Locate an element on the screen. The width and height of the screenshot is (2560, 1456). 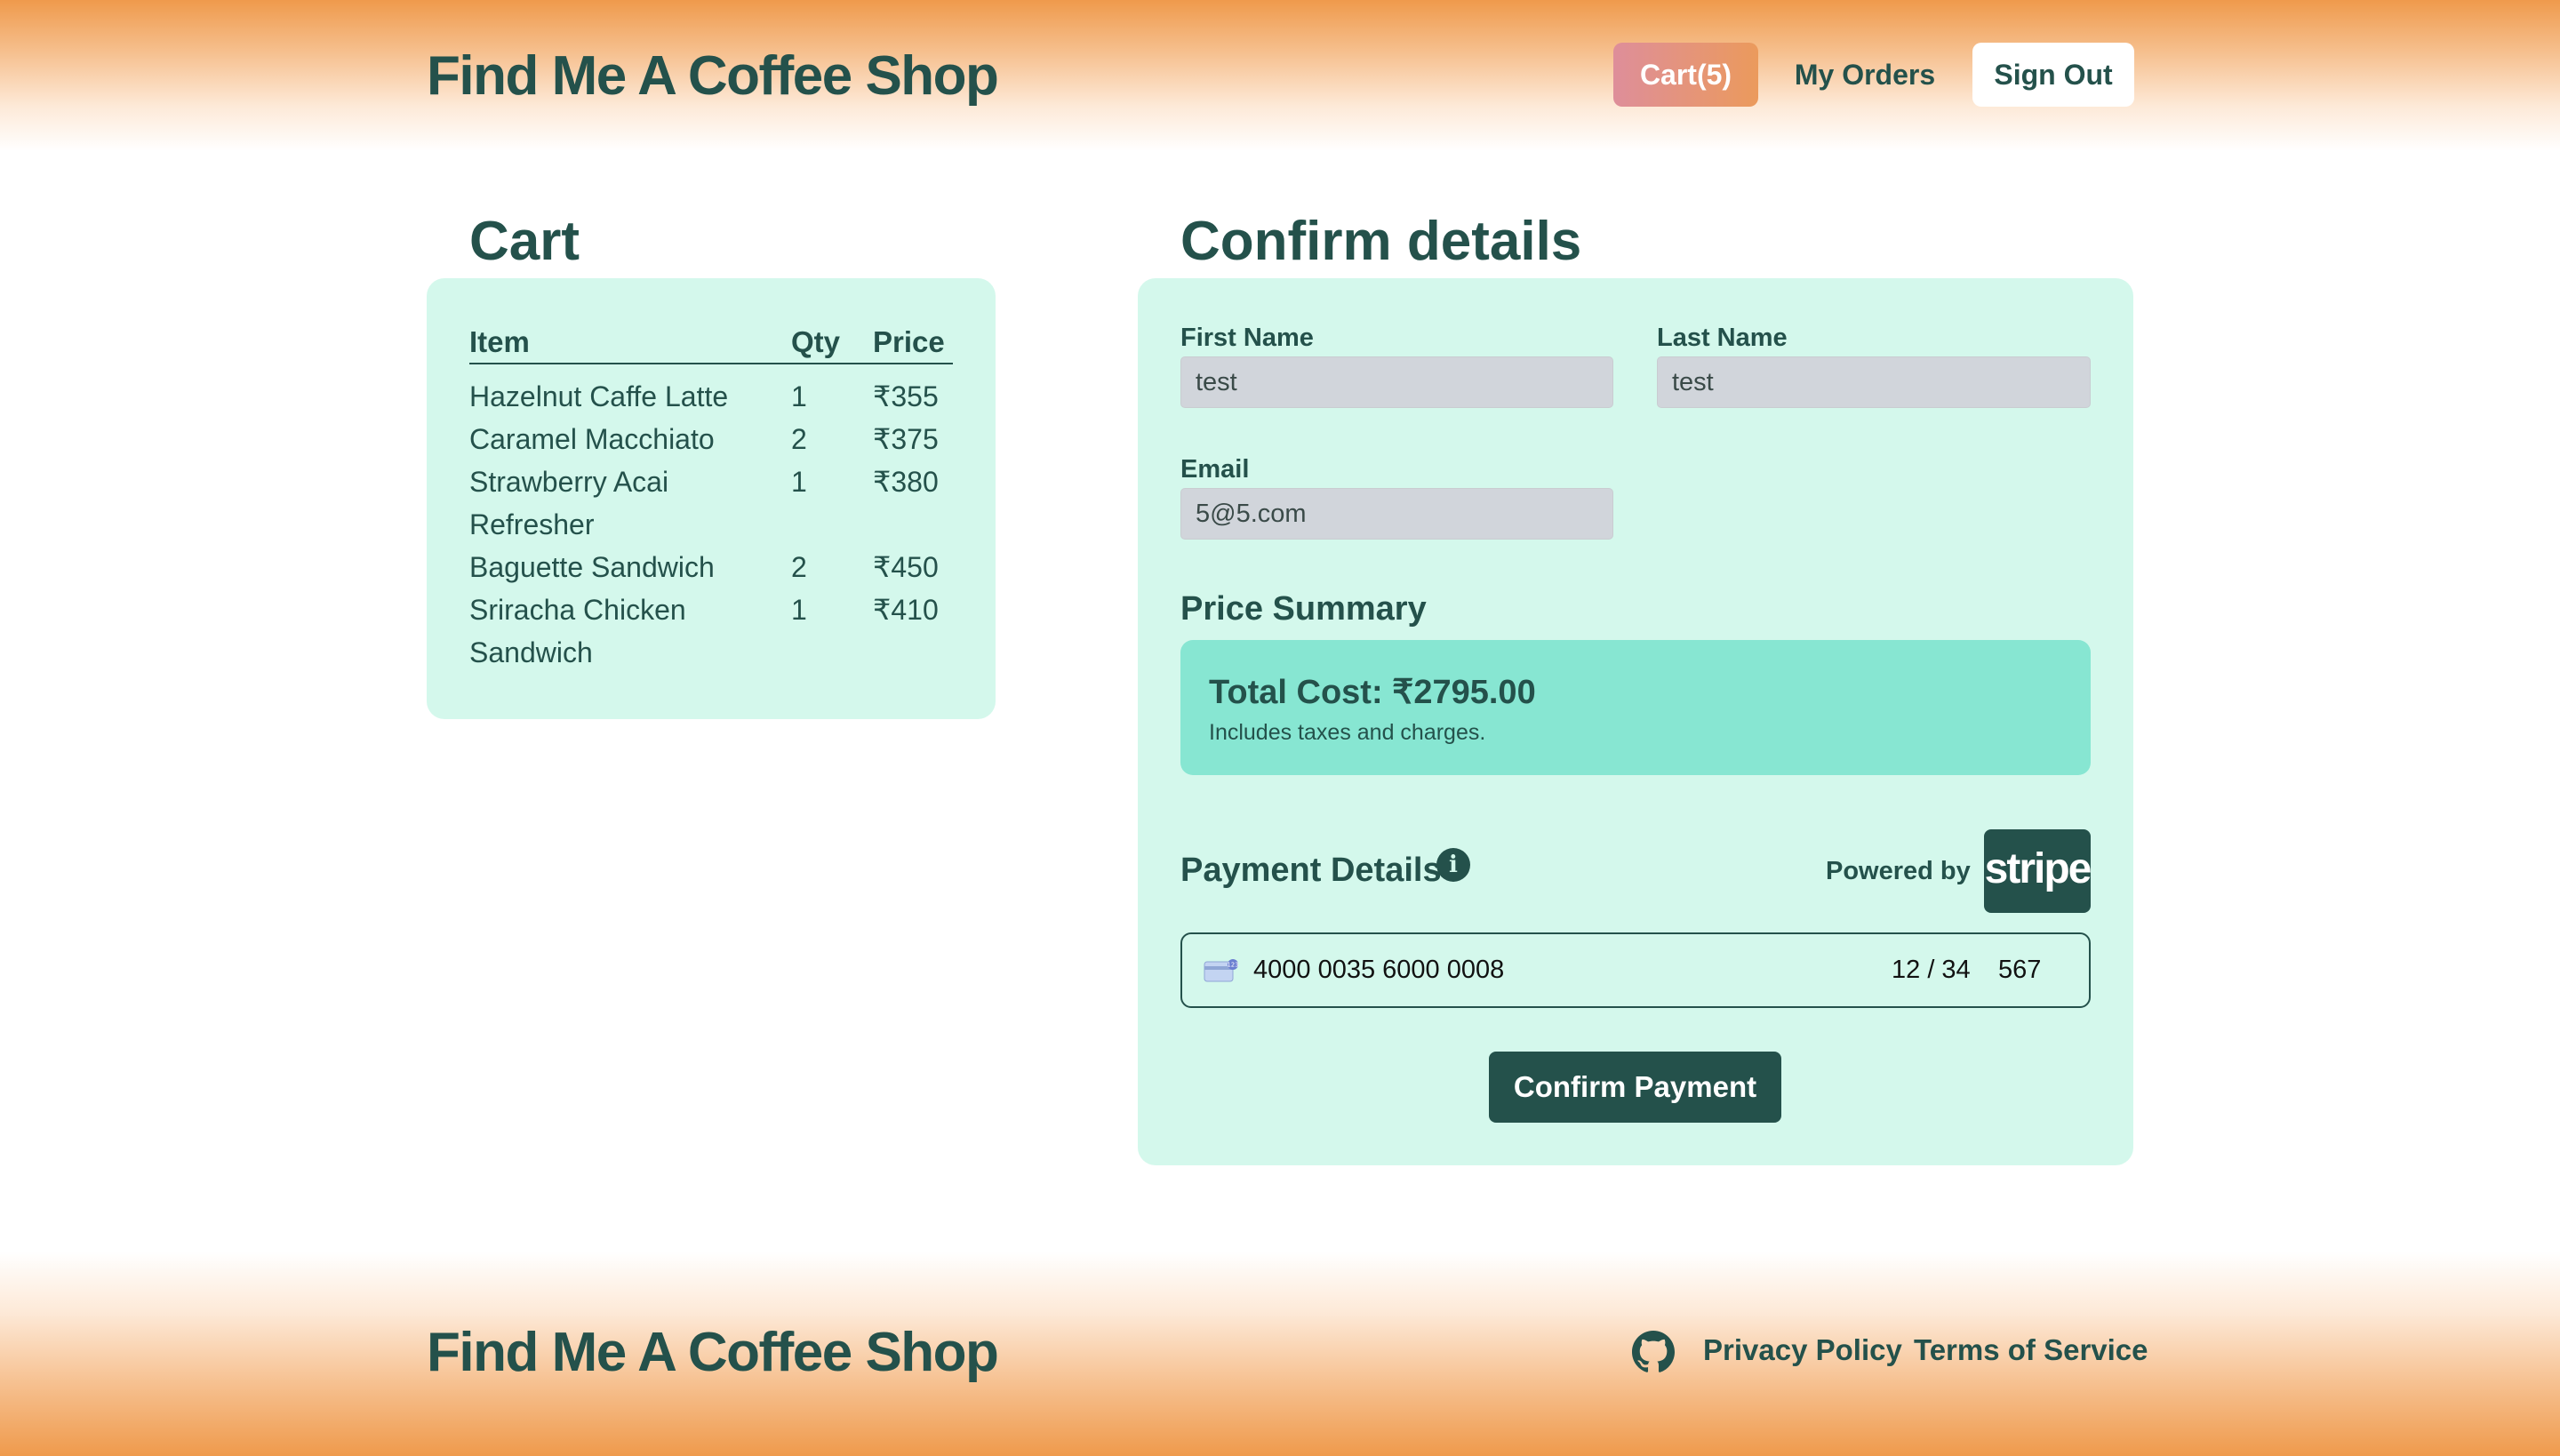
email-label: Email is located at coordinates (1215, 469).